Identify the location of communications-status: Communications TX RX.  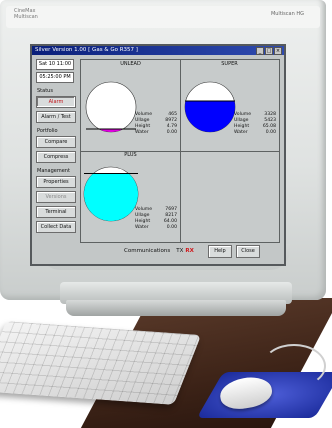
(159, 251).